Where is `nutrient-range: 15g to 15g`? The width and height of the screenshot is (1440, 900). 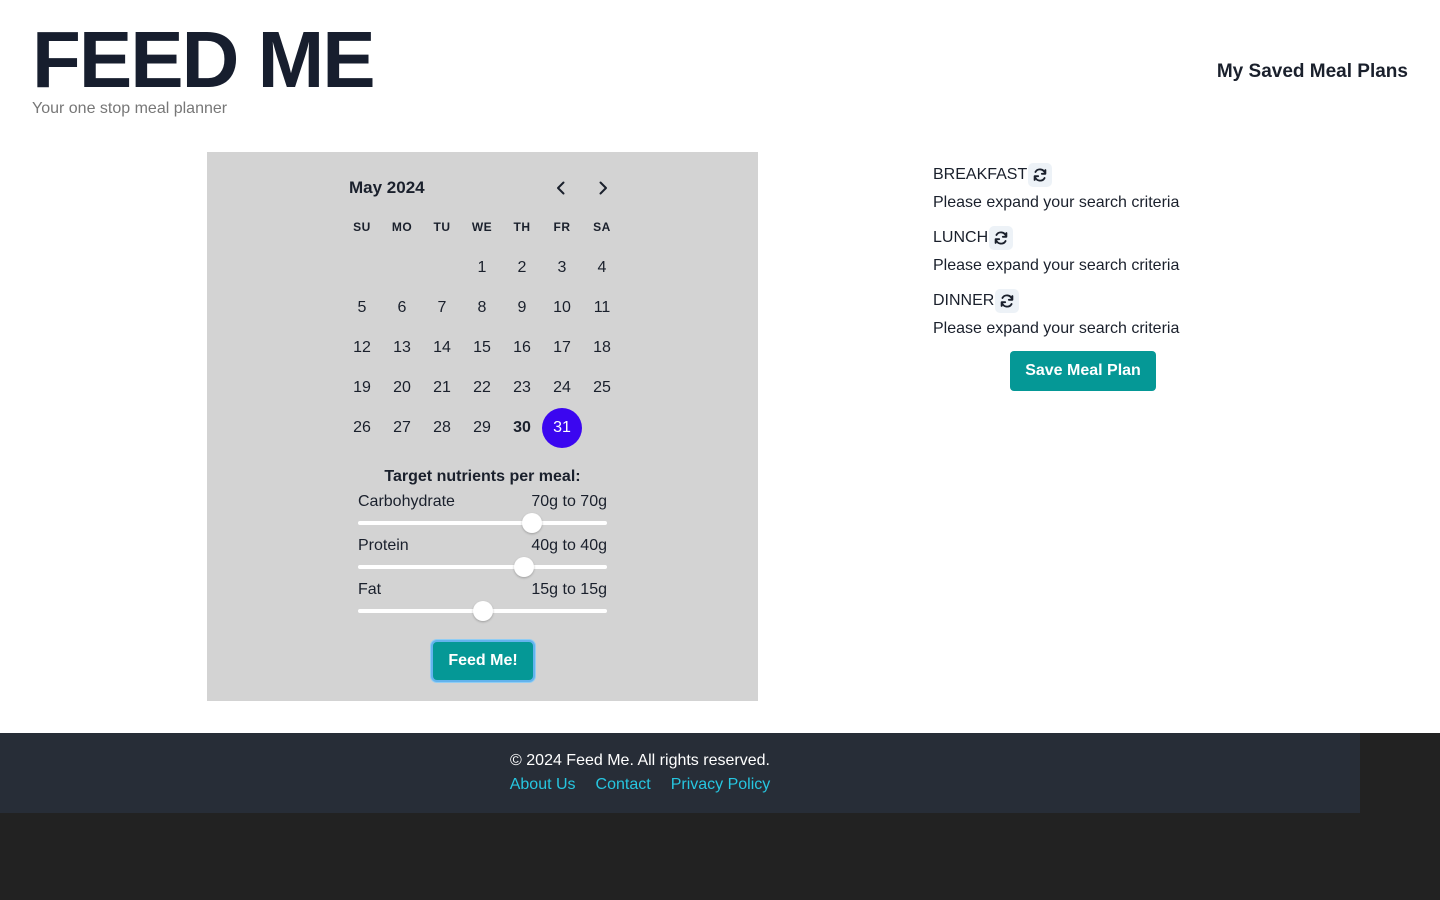 nutrient-range: 15g to 15g is located at coordinates (569, 589).